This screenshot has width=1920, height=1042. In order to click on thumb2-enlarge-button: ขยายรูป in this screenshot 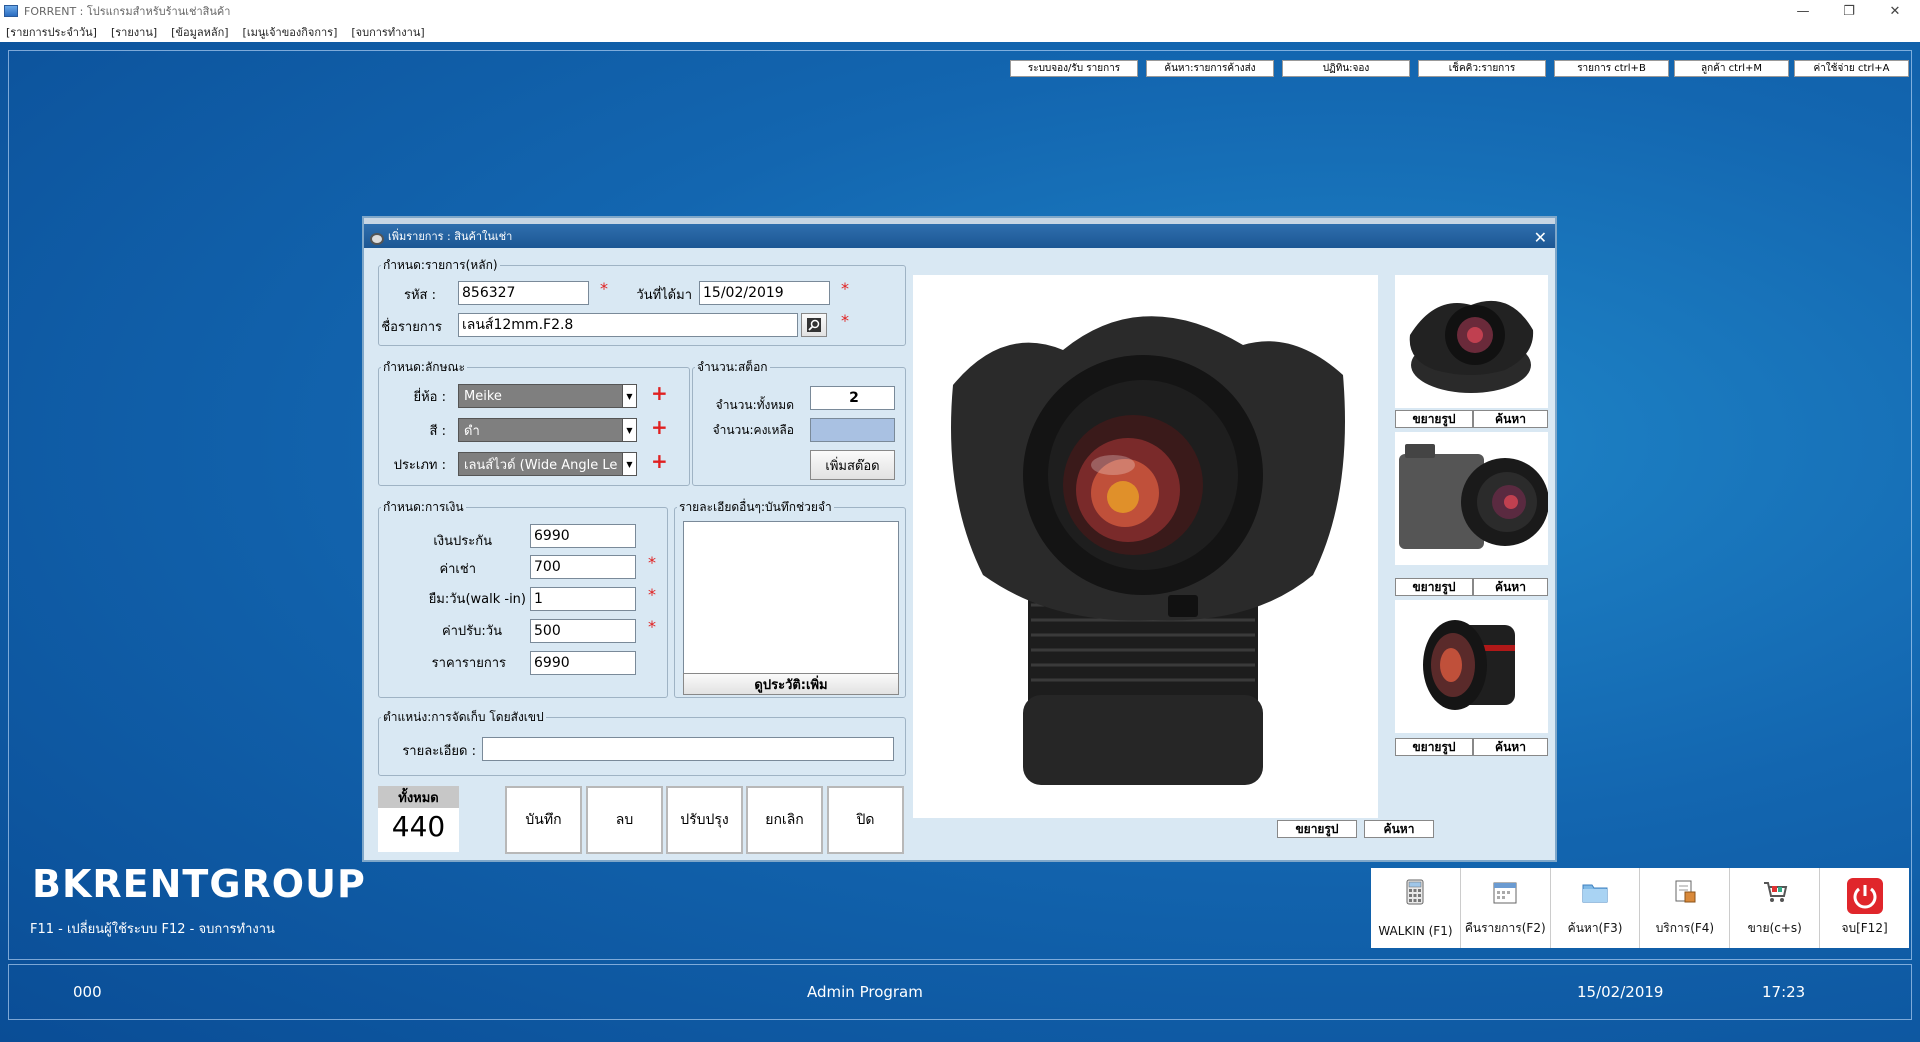, I will do `click(1434, 587)`.